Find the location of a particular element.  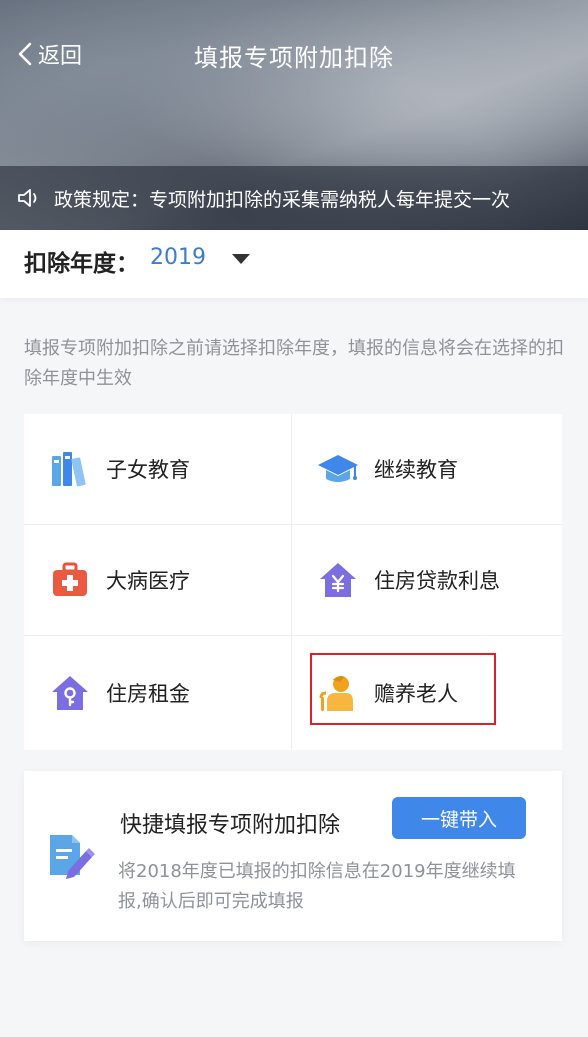

category-children-education: 子女教育 is located at coordinates (158, 469).